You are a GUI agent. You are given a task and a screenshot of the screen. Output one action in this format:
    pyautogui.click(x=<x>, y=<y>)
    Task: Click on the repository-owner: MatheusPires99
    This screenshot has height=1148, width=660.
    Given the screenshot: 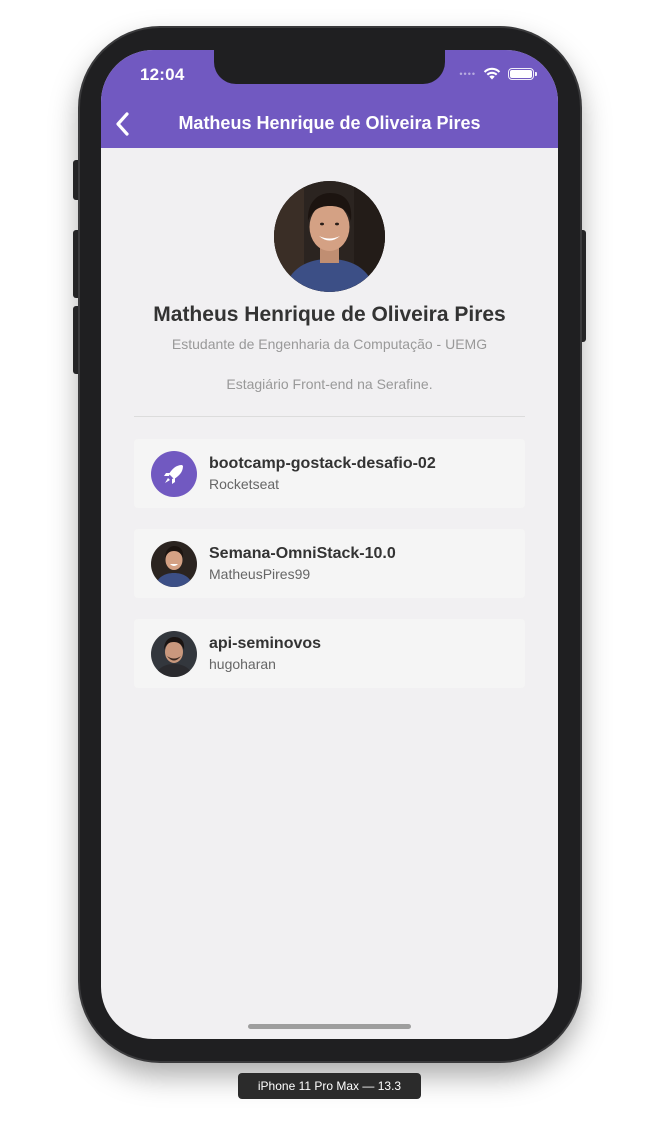 What is the action you would take?
    pyautogui.click(x=260, y=574)
    